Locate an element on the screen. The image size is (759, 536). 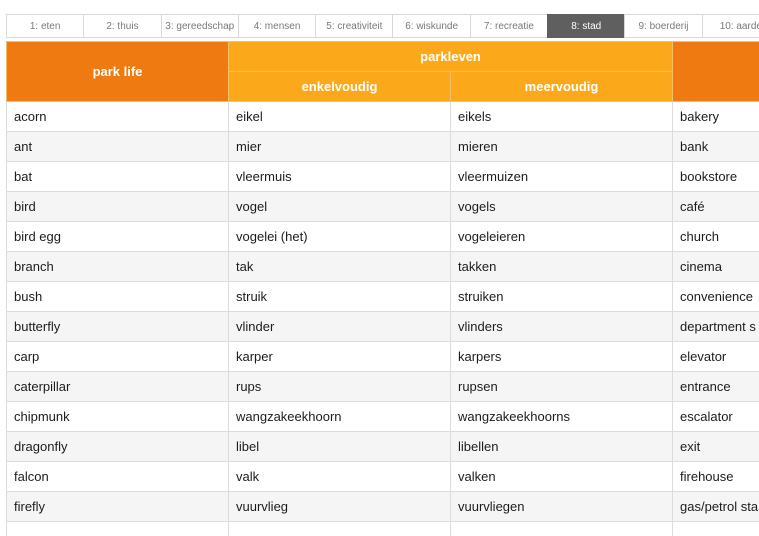
header-park-life: park life is located at coordinates (117, 71).